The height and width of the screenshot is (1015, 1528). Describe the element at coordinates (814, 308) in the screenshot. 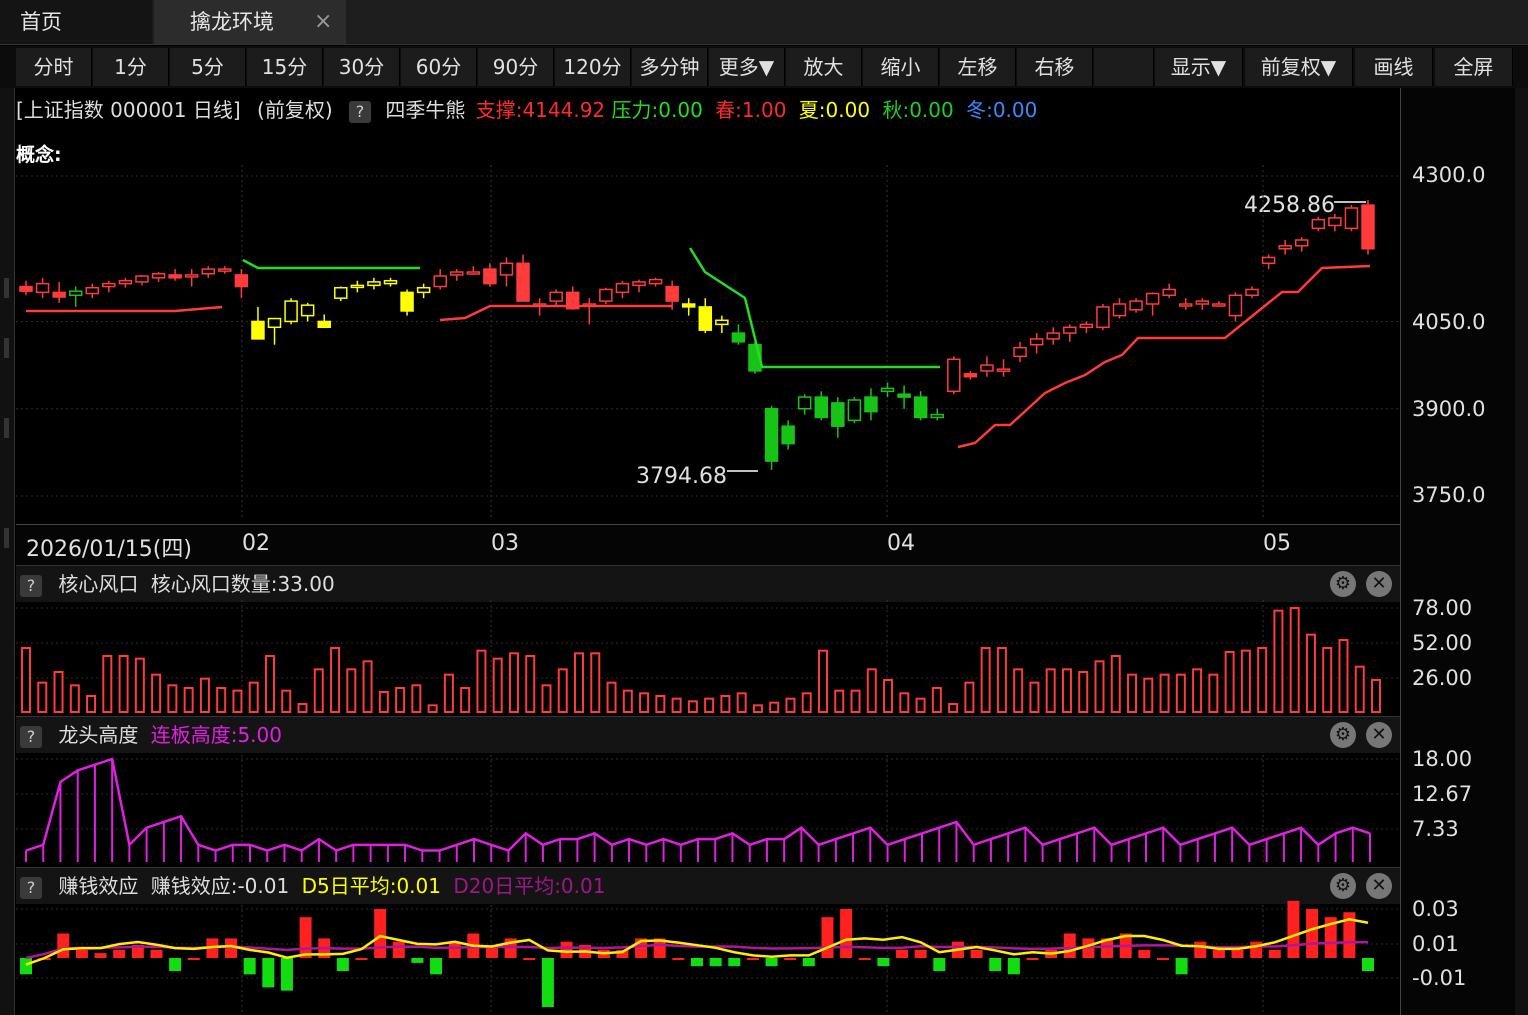

I see `pressure-line` at that location.